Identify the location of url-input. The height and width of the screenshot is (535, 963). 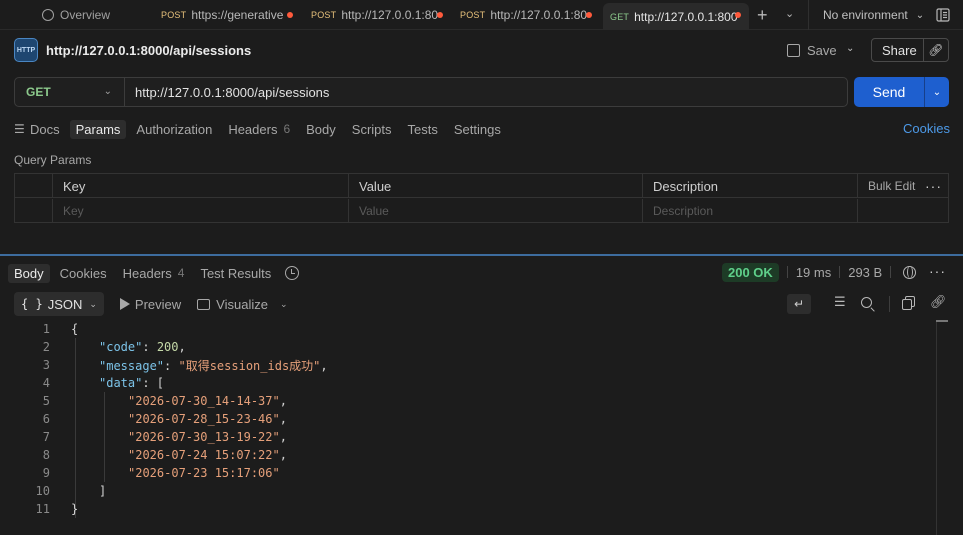
(486, 92).